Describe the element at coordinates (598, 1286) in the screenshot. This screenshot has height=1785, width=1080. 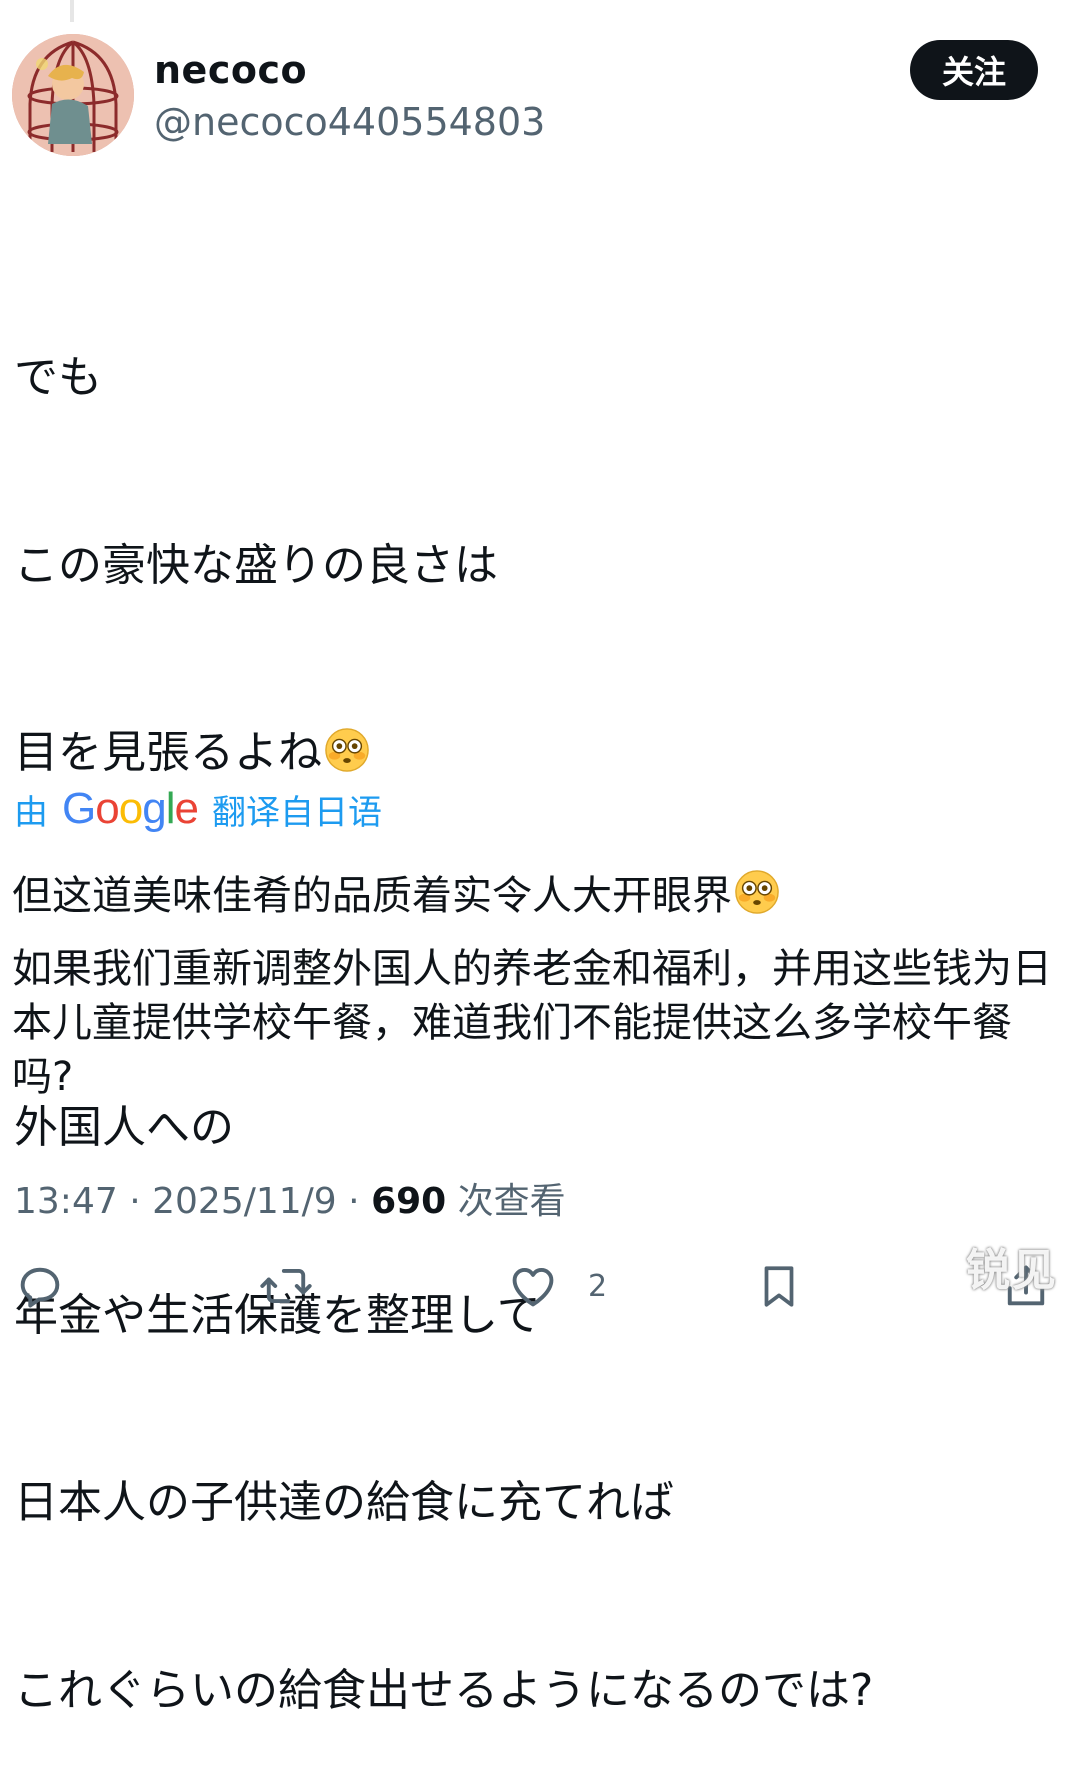
I see `like-count: 2` at that location.